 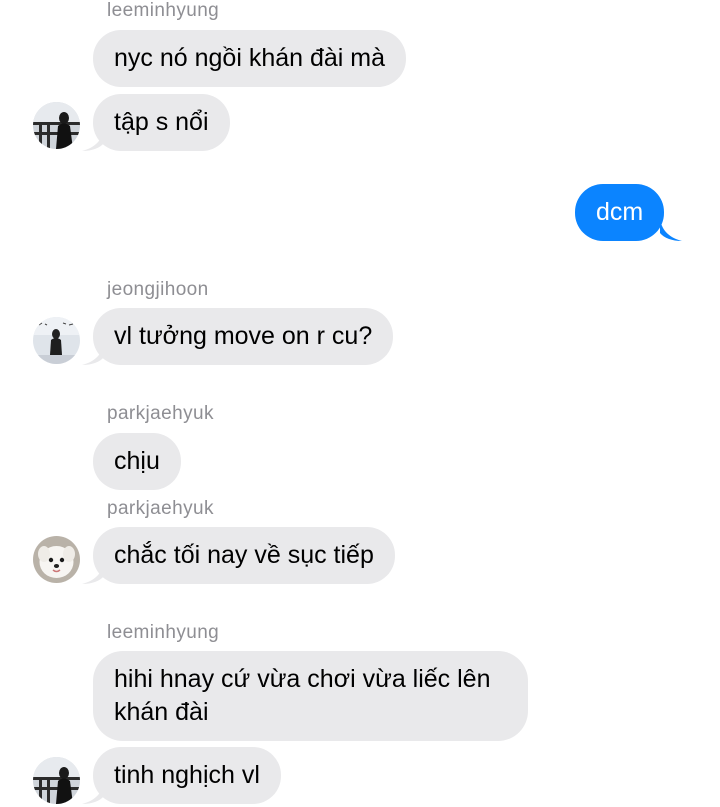 What do you see at coordinates (158, 289) in the screenshot?
I see `sender-name-jeongjihoon: jeongjihoon` at bounding box center [158, 289].